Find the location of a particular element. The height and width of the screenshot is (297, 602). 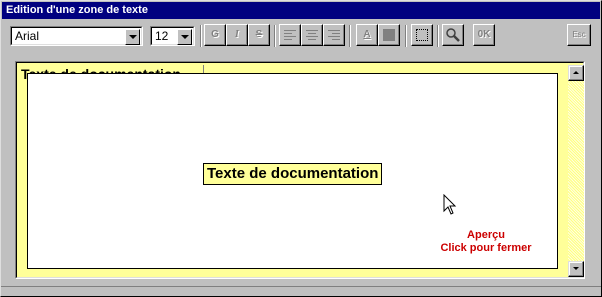

preview-hint: Aperçu Click pour fermer is located at coordinates (486, 242).